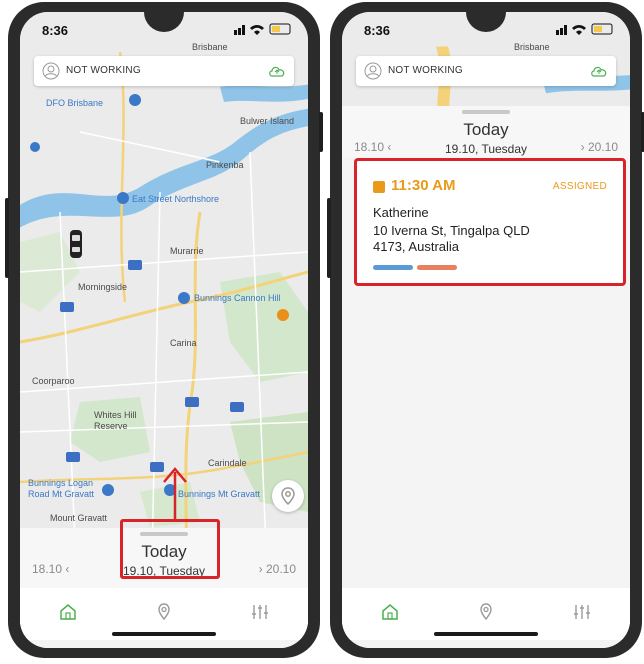 The width and height of the screenshot is (644, 664). Describe the element at coordinates (103, 287) in the screenshot. I see `map-label: Morningside` at that location.